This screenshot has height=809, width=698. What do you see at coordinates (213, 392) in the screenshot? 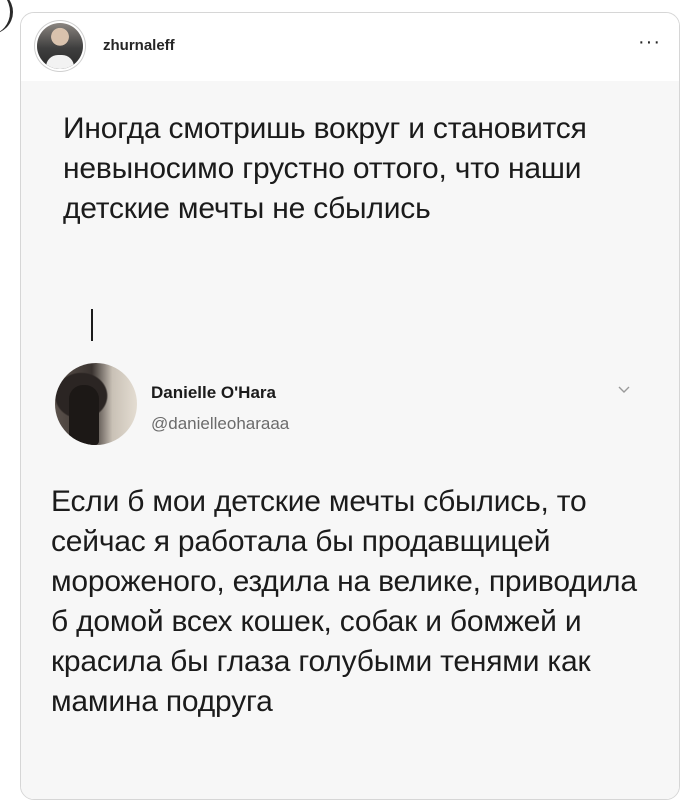
I see `reply-author-name: Danielle O'Hara` at bounding box center [213, 392].